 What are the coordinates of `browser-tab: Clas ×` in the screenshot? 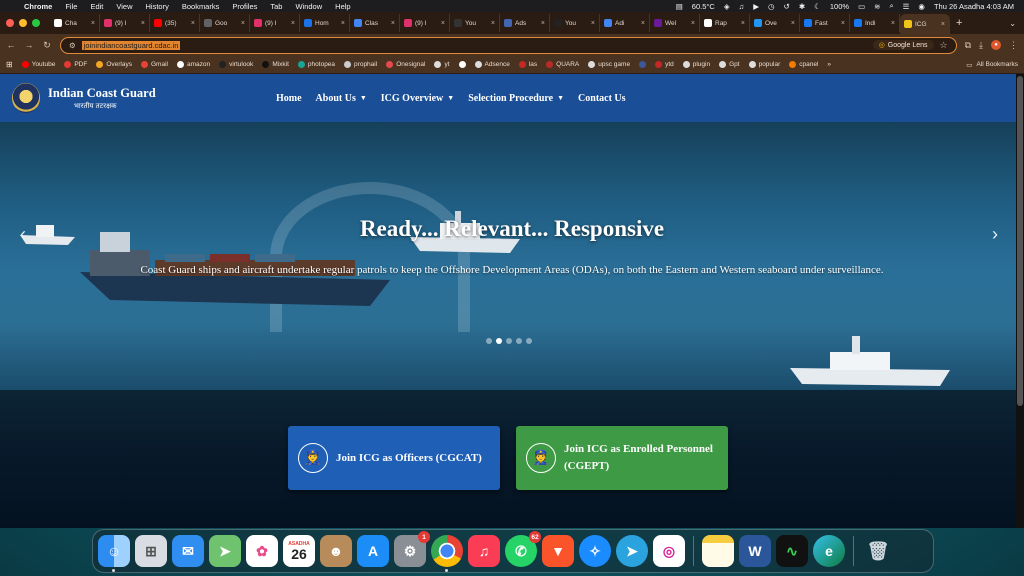 It's located at (375, 23).